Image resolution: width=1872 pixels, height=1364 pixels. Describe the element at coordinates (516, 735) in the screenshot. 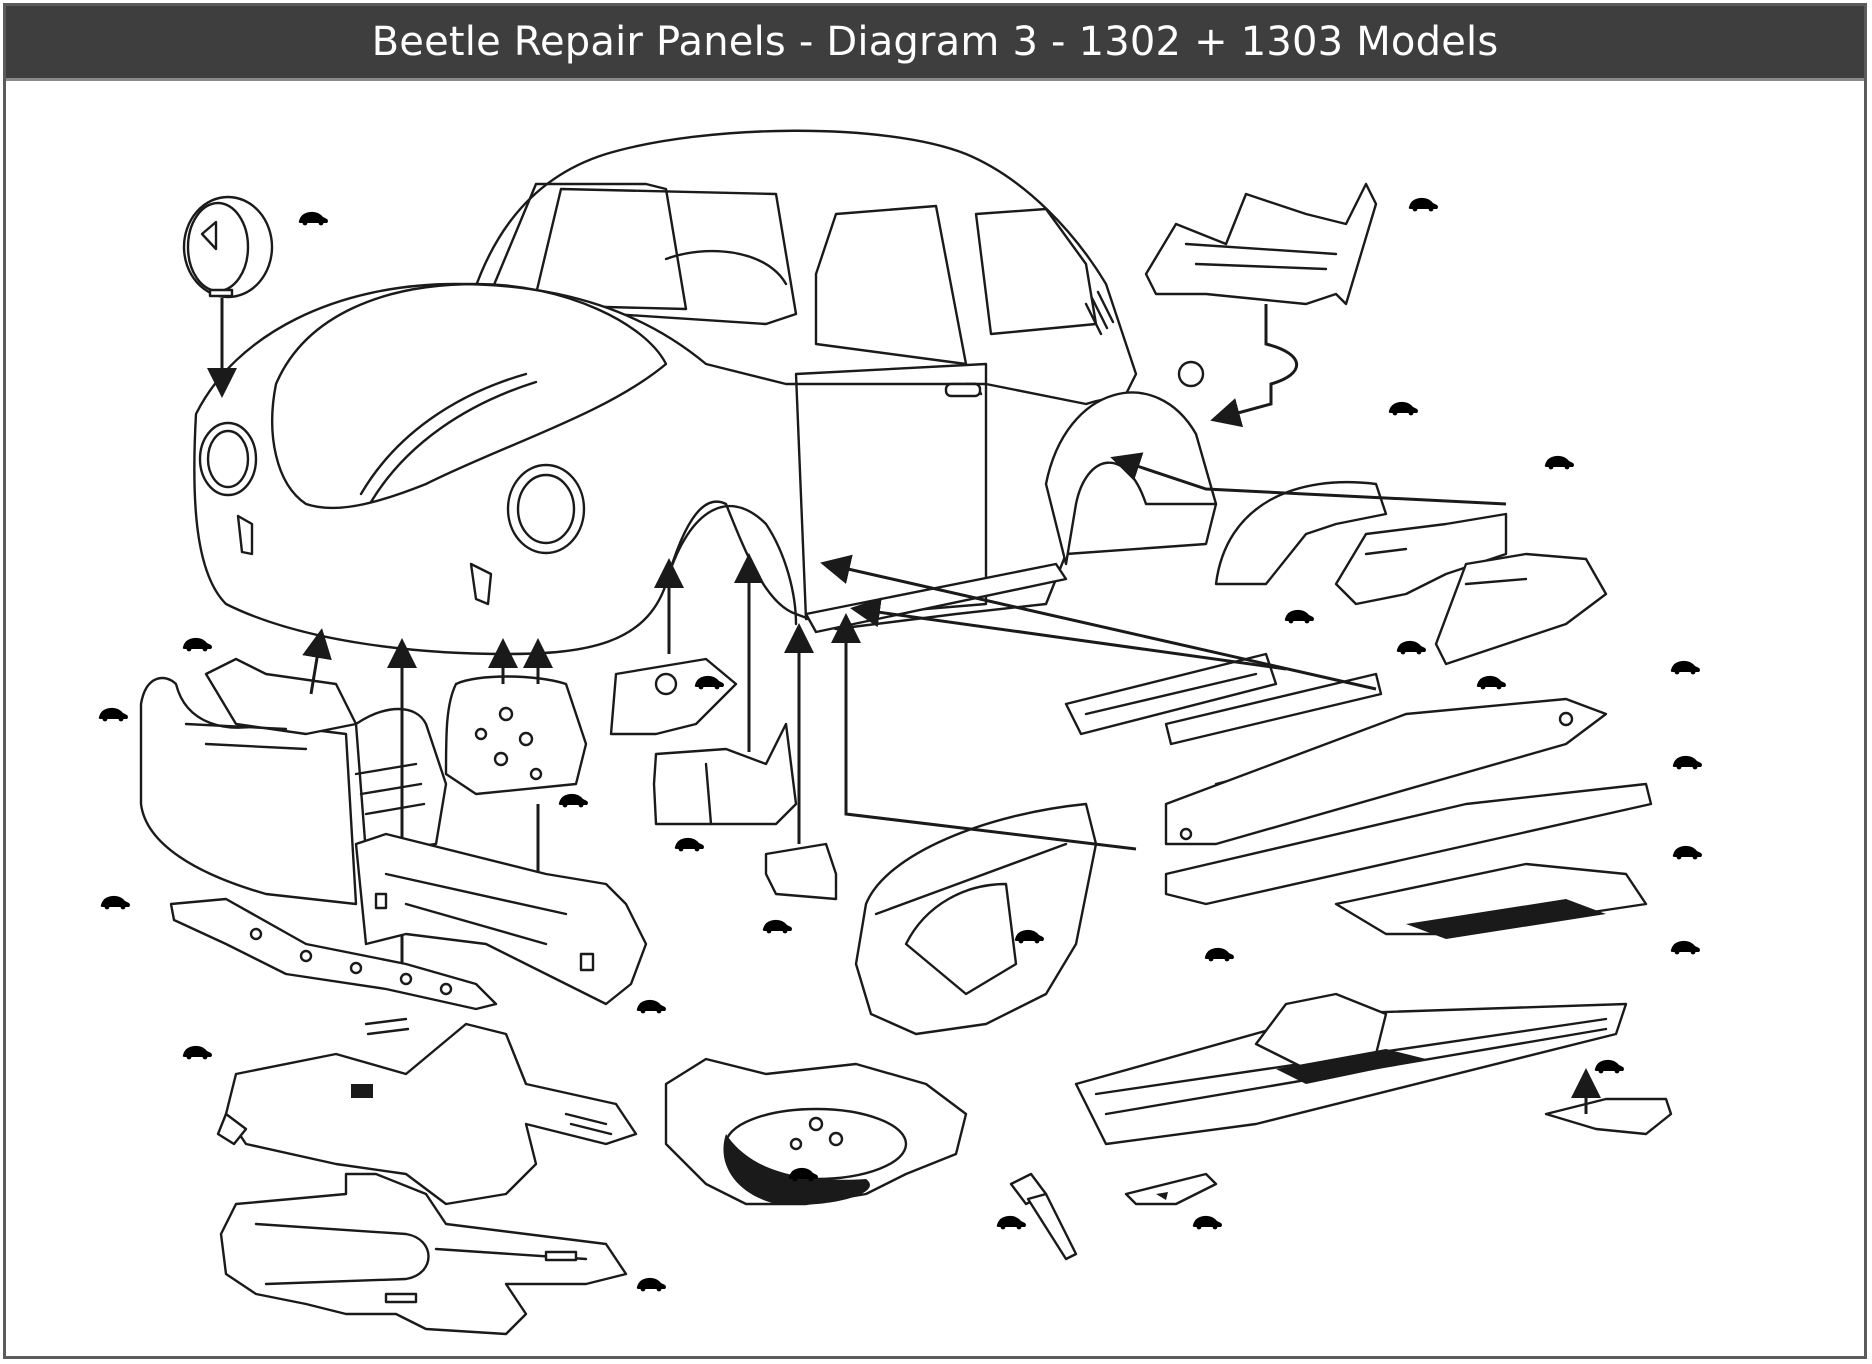

I see `inner-wheel-arch-left` at that location.